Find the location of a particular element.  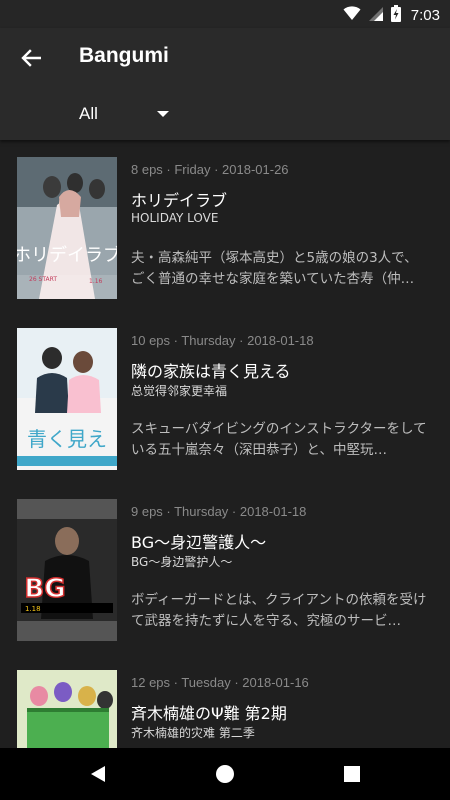

item-meta: 12 eps · Tuesday · 2018-01-16 is located at coordinates (220, 682).